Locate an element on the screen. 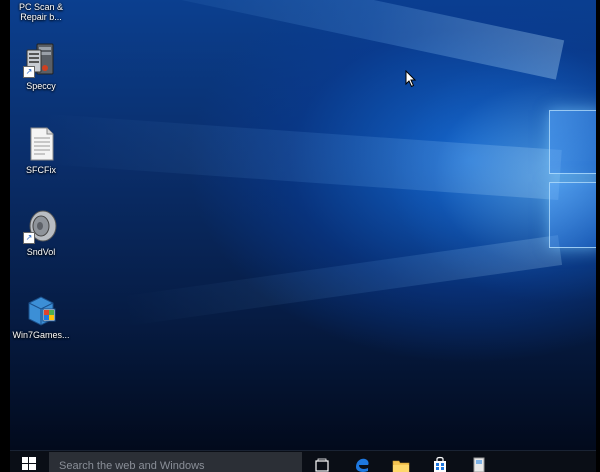 The image size is (600, 472). search-input: Search the web and Windows is located at coordinates (175, 462).